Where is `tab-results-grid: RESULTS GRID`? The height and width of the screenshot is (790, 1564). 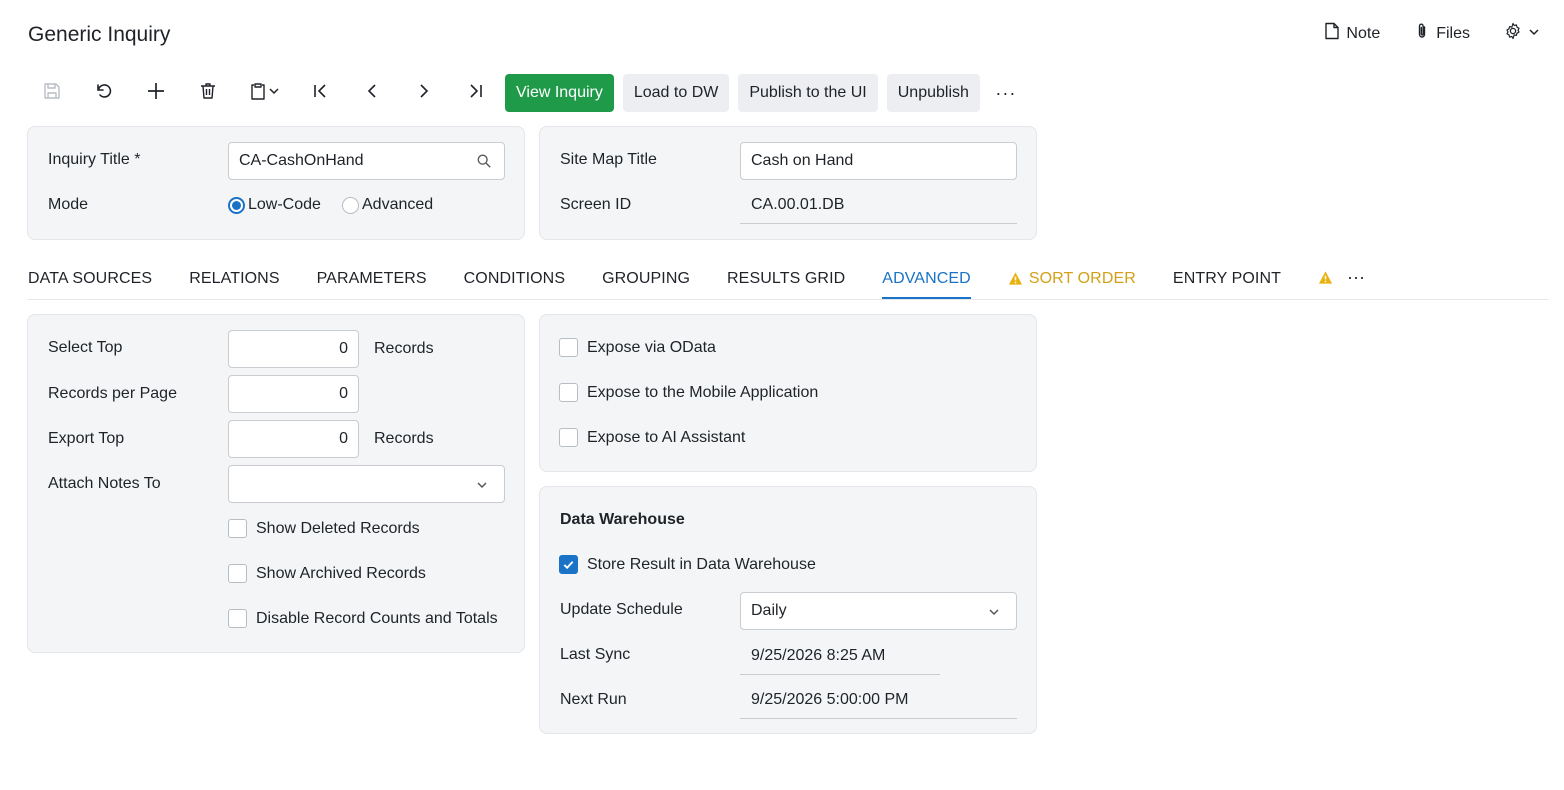 tab-results-grid: RESULTS GRID is located at coordinates (786, 280).